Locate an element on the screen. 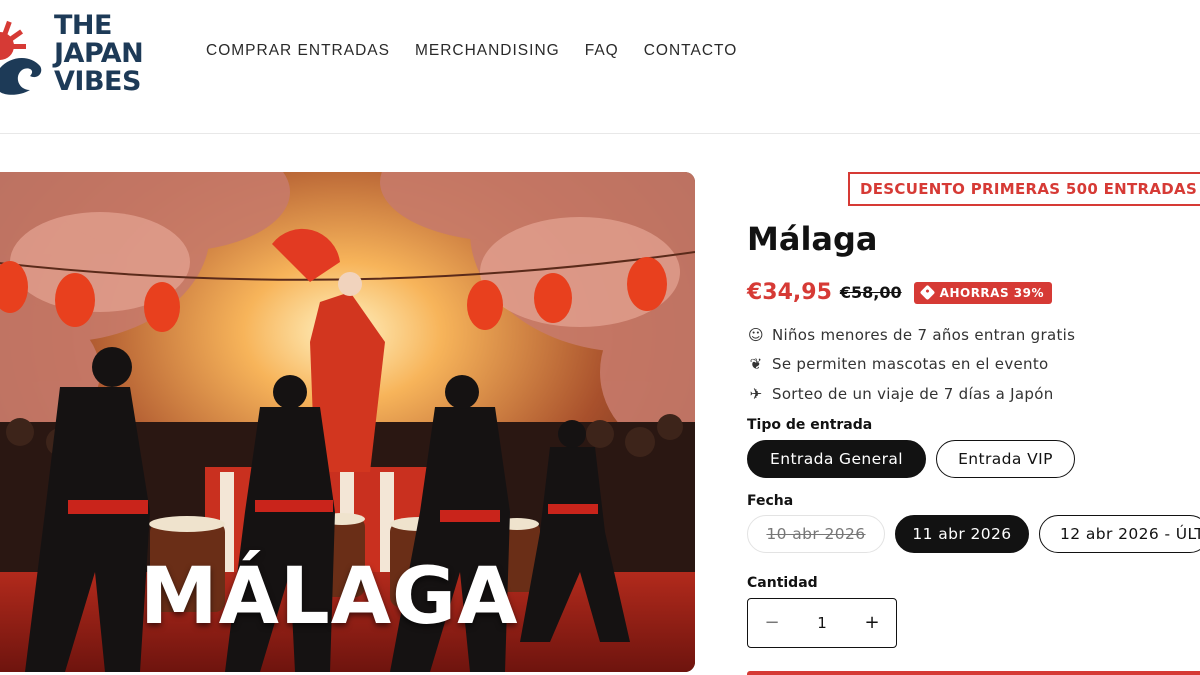 The height and width of the screenshot is (675, 1200). date-option-12-abr: 12 abr 2026 - ÚLT is located at coordinates (1119, 534).